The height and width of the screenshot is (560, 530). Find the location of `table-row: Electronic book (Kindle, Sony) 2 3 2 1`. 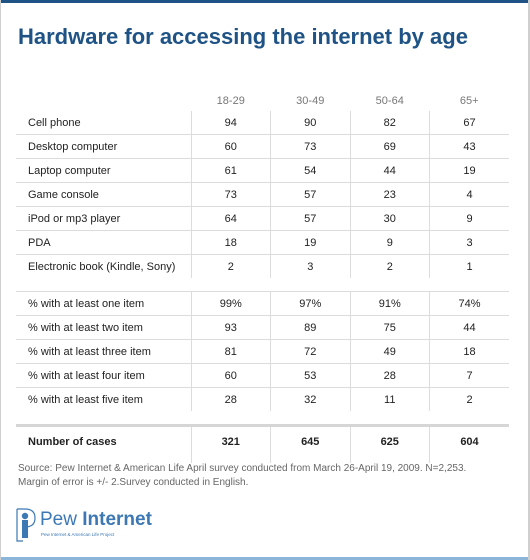

table-row: Electronic book (Kindle, Sony) 2 3 2 1 is located at coordinates (262, 266).